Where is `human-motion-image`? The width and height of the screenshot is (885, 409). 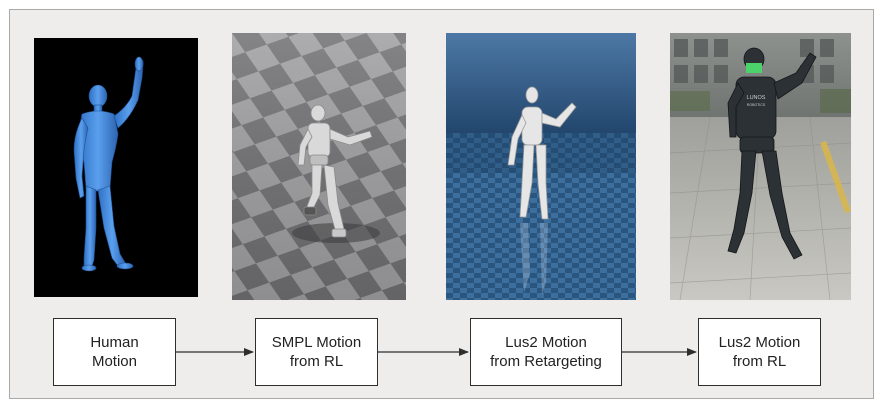
human-motion-image is located at coordinates (116, 167).